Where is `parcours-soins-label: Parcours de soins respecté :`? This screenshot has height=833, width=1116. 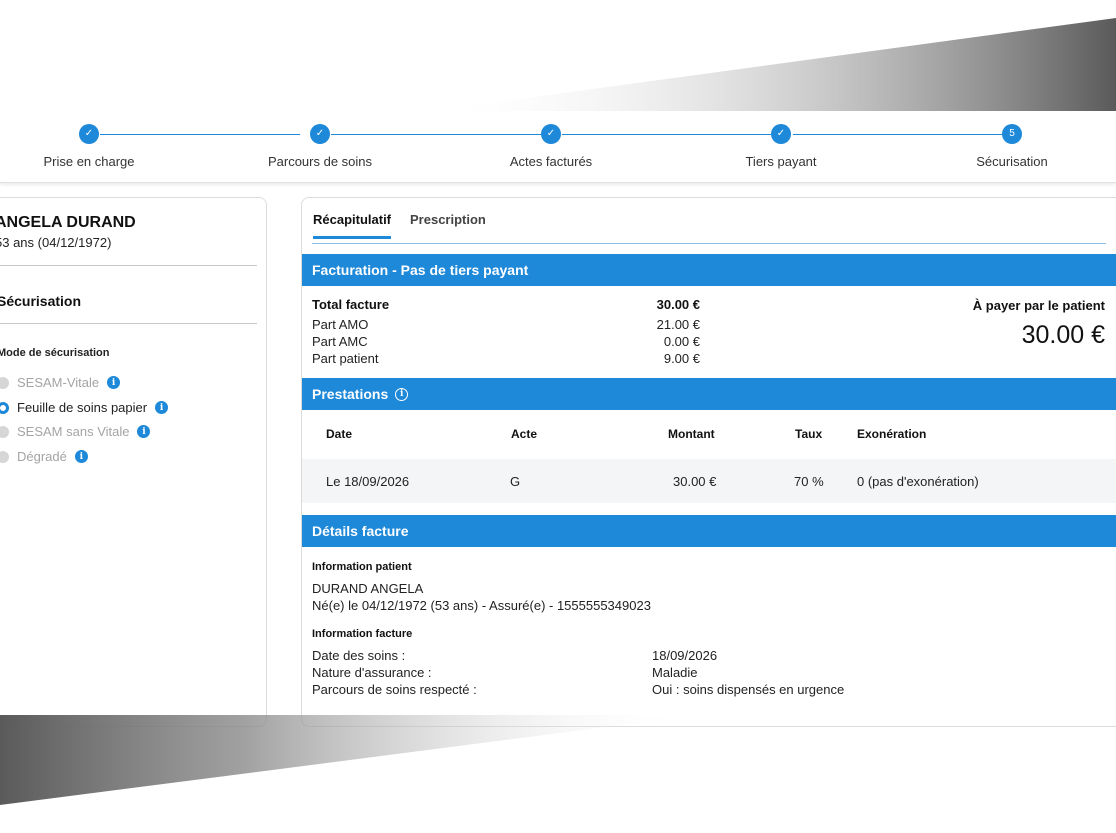 parcours-soins-label: Parcours de soins respecté : is located at coordinates (394, 689).